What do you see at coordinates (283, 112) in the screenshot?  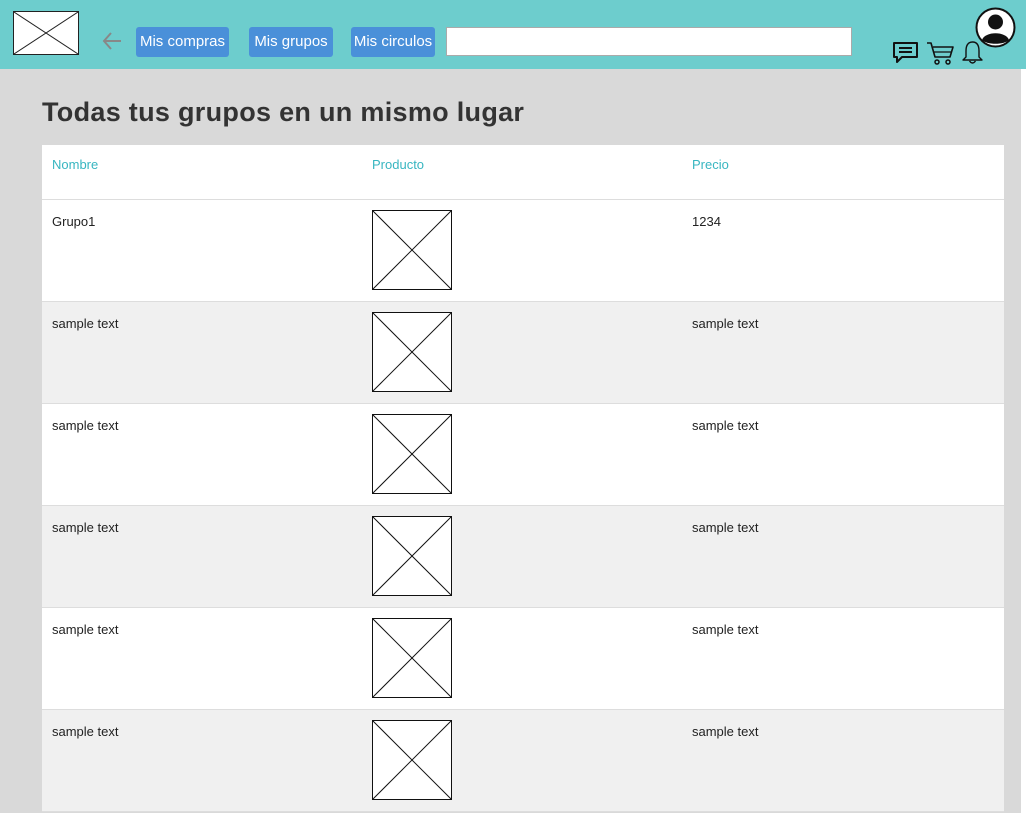 I see `page-title: Todas tus grupos en un mismo lugar` at bounding box center [283, 112].